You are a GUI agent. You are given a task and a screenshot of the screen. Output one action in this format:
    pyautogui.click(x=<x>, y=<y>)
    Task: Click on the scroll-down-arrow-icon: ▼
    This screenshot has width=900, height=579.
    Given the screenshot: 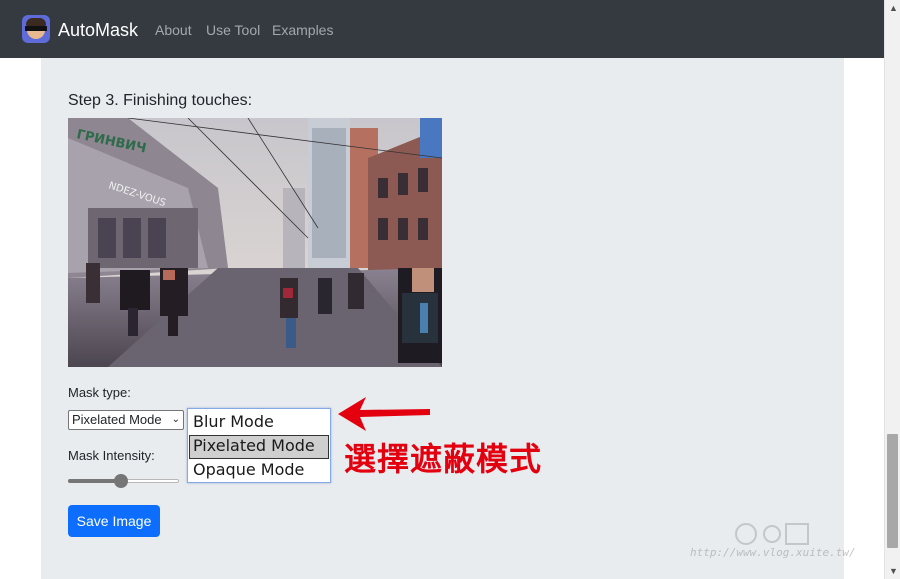 What is the action you would take?
    pyautogui.click(x=893, y=571)
    